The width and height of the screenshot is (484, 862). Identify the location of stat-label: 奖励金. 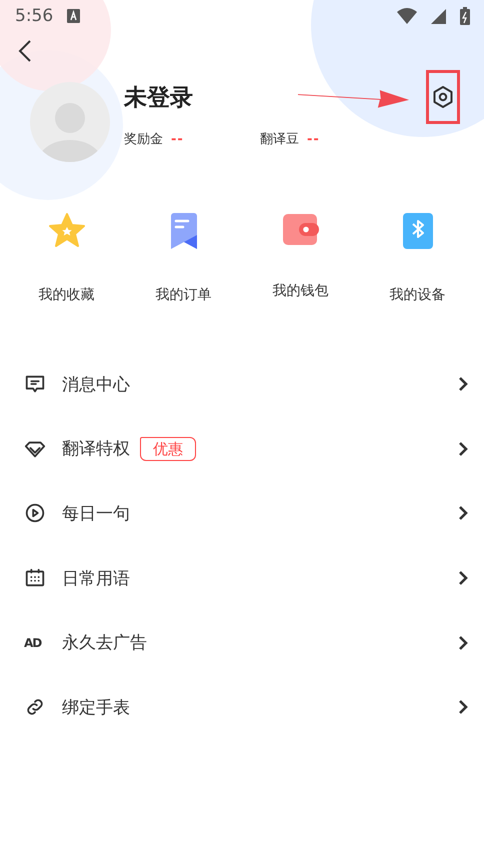
(143, 139).